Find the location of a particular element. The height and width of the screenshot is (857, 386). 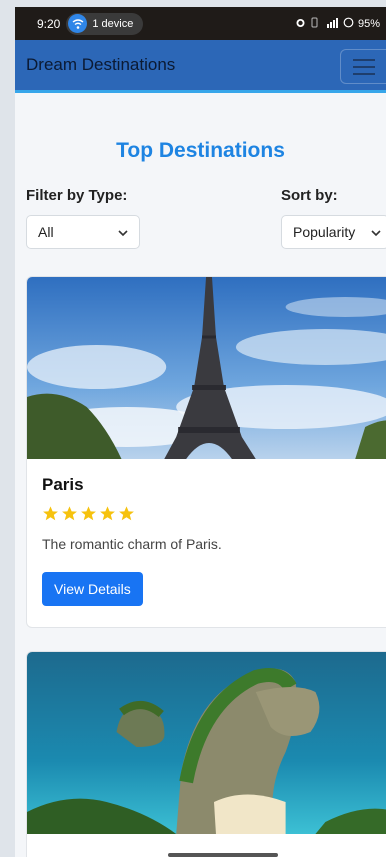

filter-type-value: All is located at coordinates (46, 232).